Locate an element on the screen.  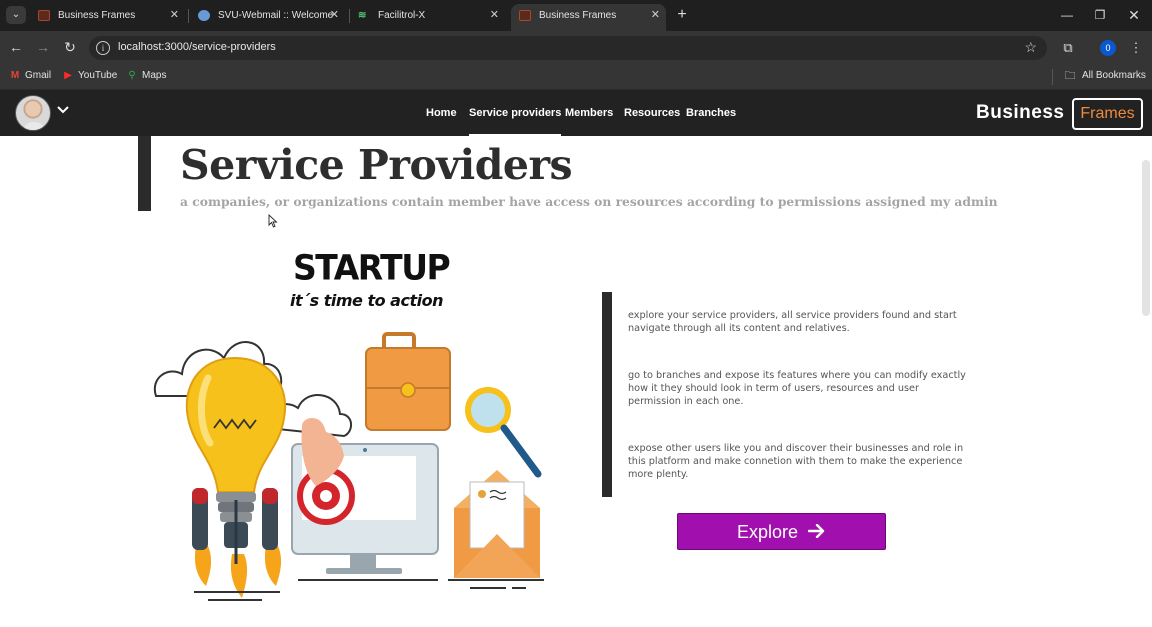
nav-link-home: Home is located at coordinates (441, 113).